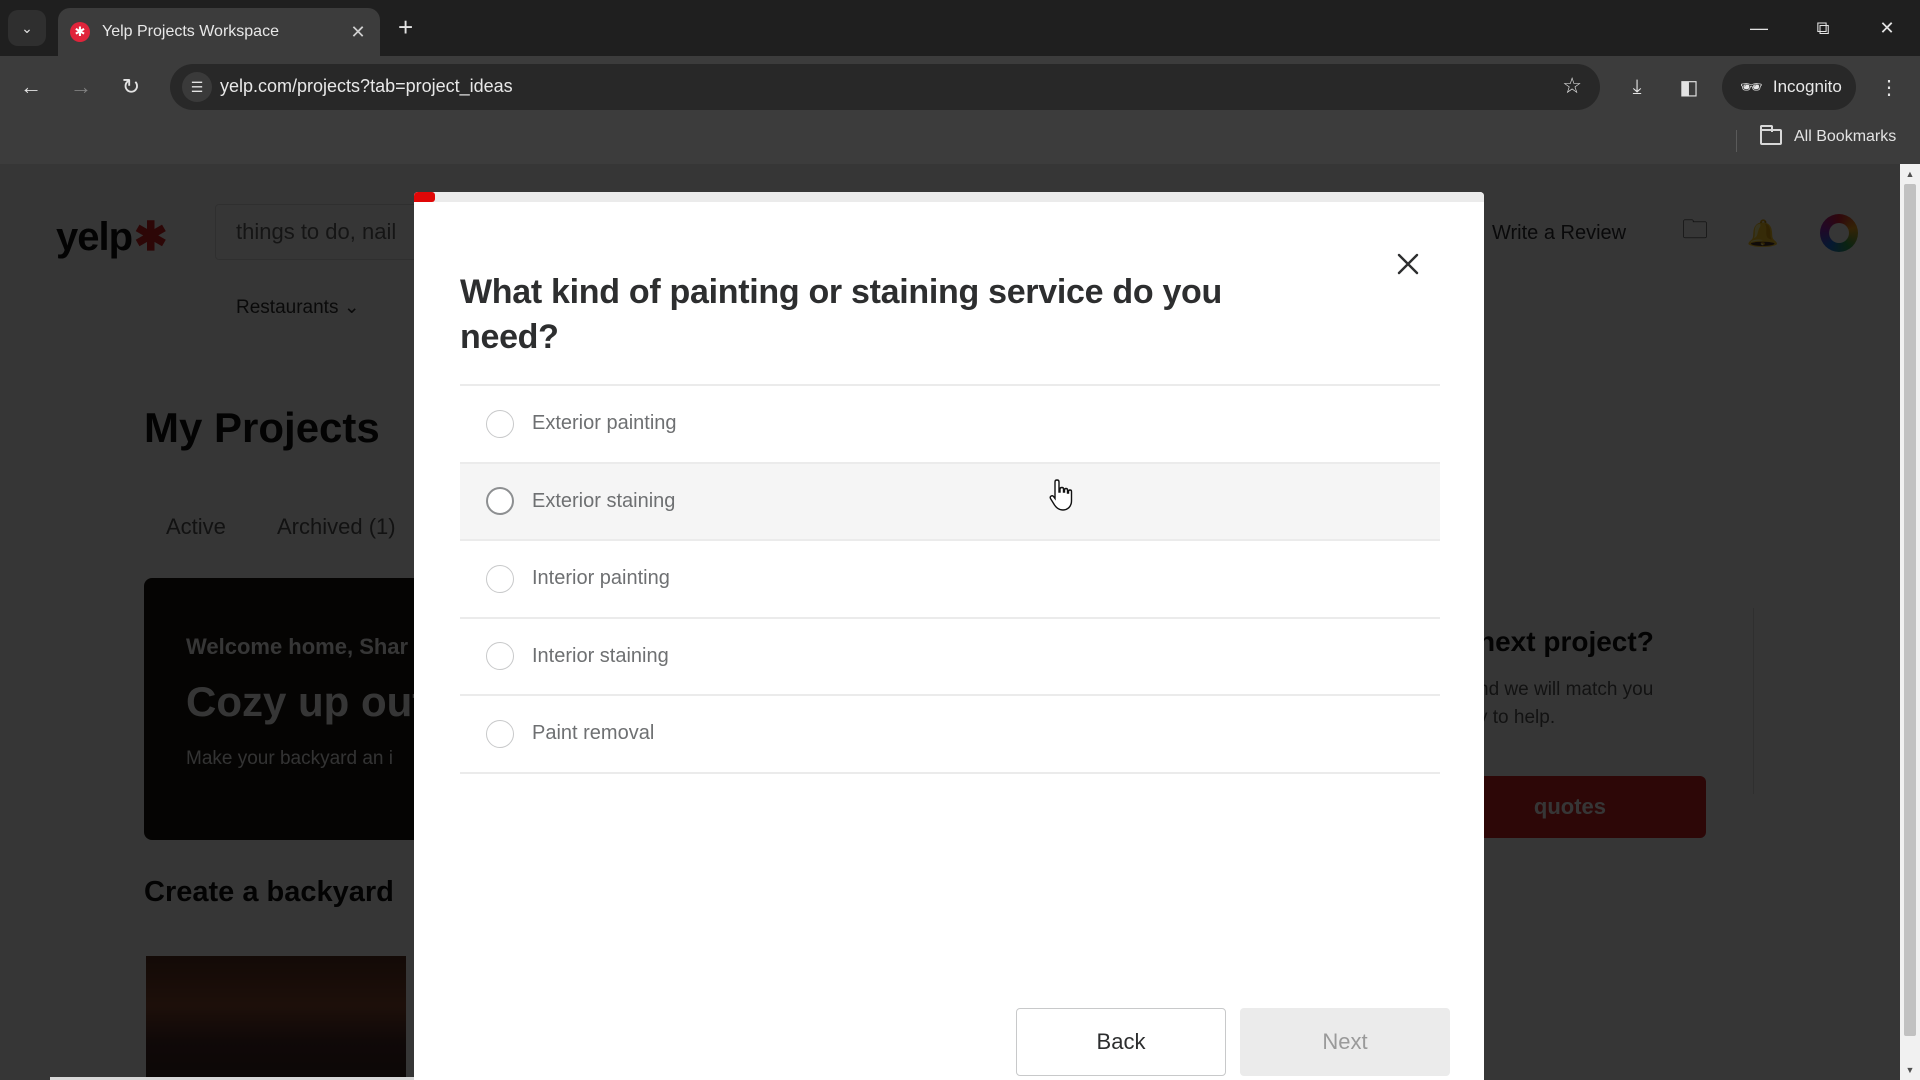  Describe the element at coordinates (593, 733) in the screenshot. I see `option-label: Paint removal` at that location.